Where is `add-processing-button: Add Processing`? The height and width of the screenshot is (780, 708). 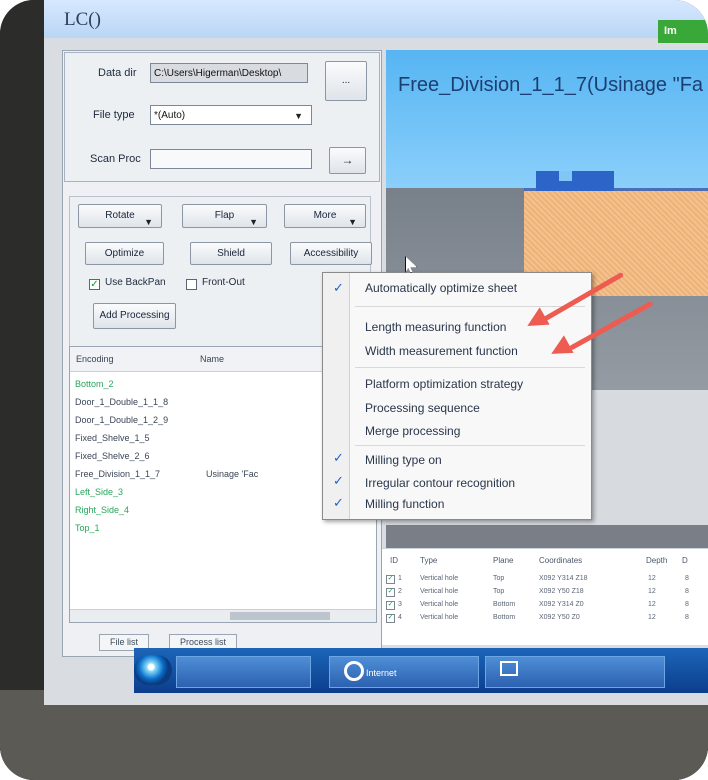 add-processing-button: Add Processing is located at coordinates (134, 316).